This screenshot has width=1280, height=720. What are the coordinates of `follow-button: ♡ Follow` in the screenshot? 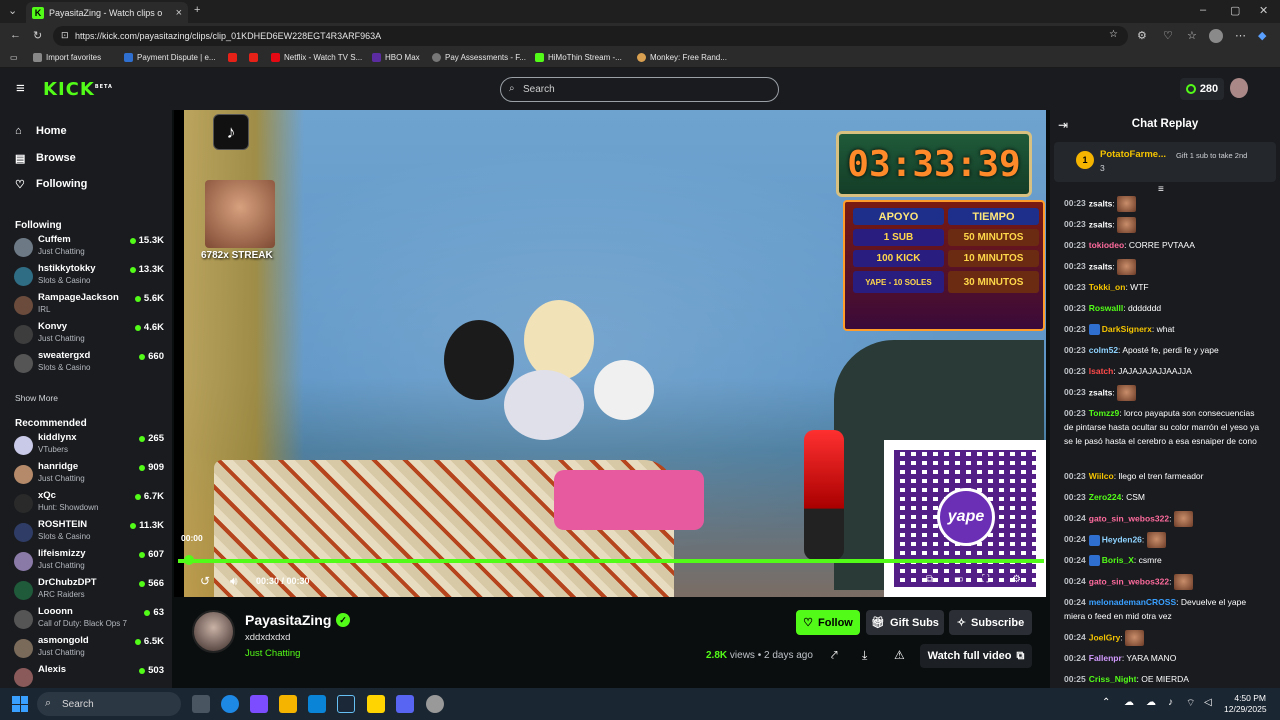 It's located at (828, 622).